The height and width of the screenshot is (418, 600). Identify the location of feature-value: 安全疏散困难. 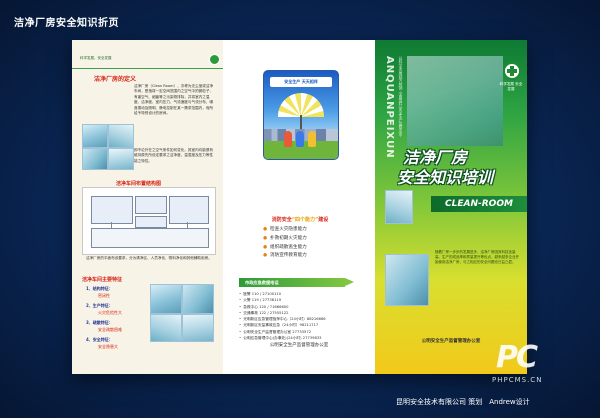
(110, 329).